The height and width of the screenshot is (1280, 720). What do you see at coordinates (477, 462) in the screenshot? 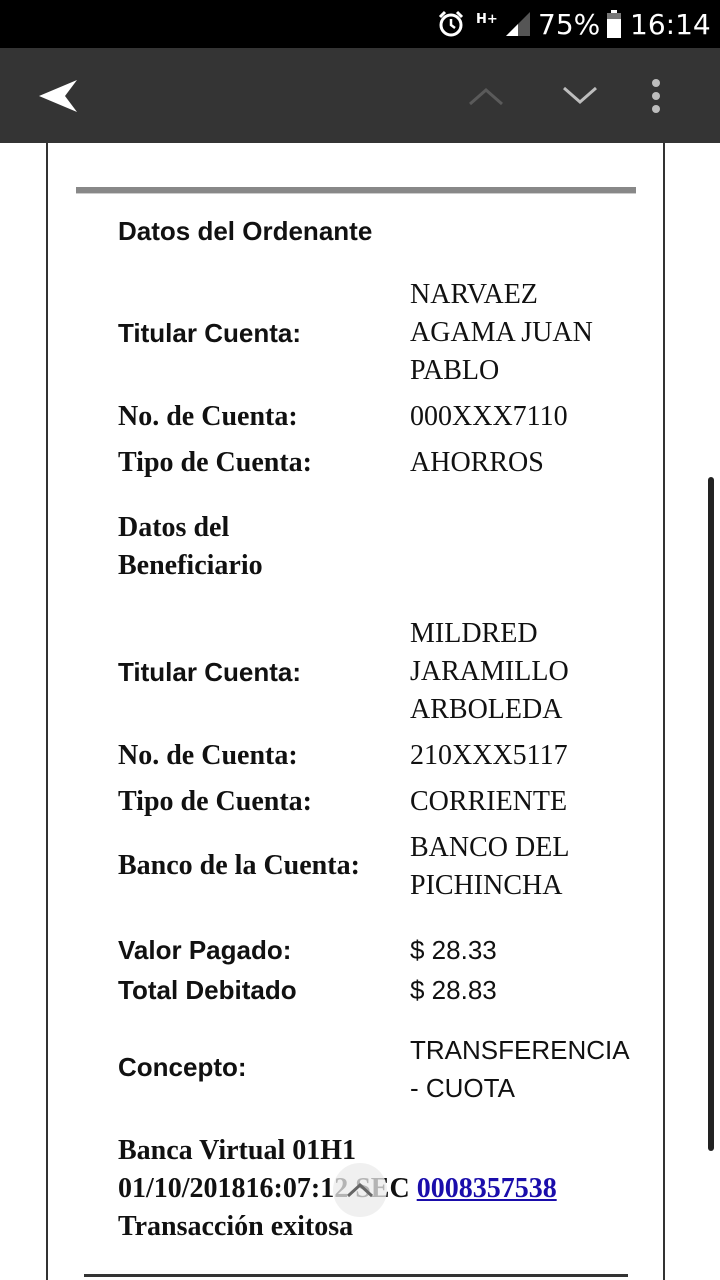
I see `ordenante-tipo-value: AHORROS` at bounding box center [477, 462].